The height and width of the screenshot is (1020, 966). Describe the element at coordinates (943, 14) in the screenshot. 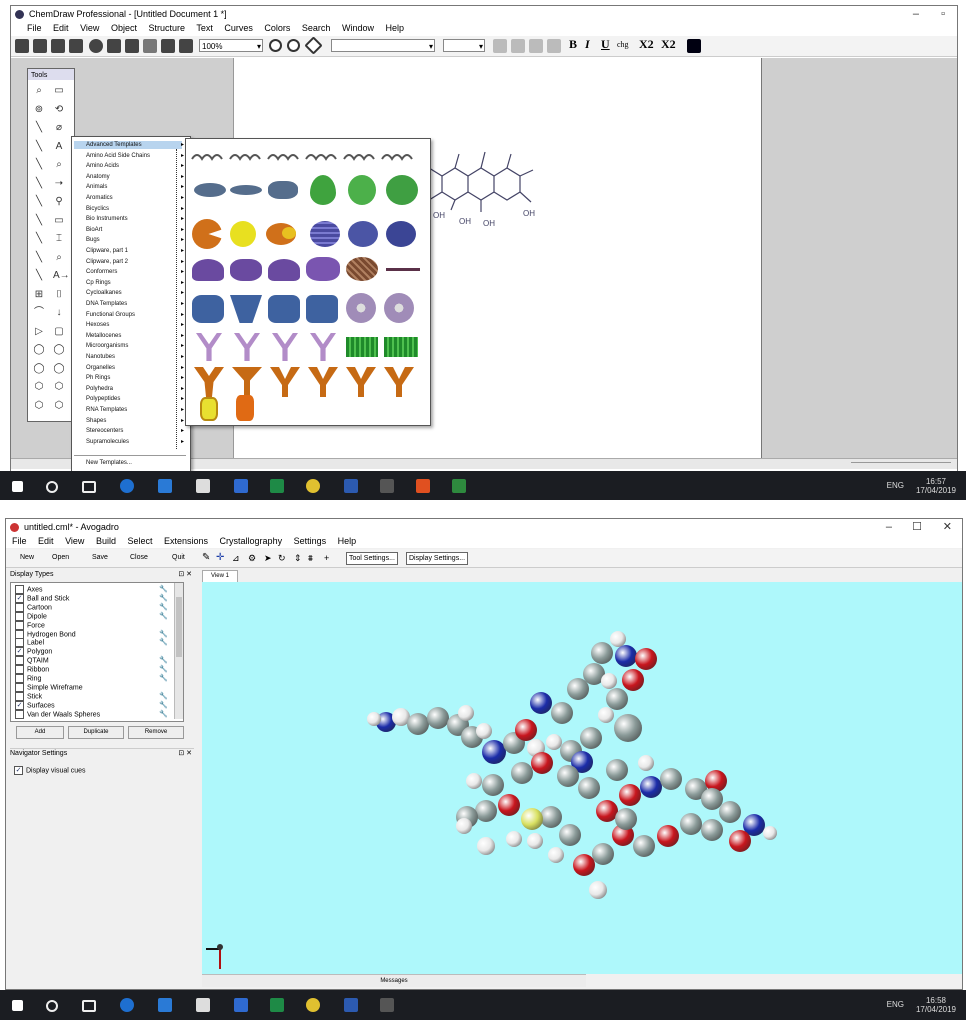

I see `maximize-icon: ▫` at that location.